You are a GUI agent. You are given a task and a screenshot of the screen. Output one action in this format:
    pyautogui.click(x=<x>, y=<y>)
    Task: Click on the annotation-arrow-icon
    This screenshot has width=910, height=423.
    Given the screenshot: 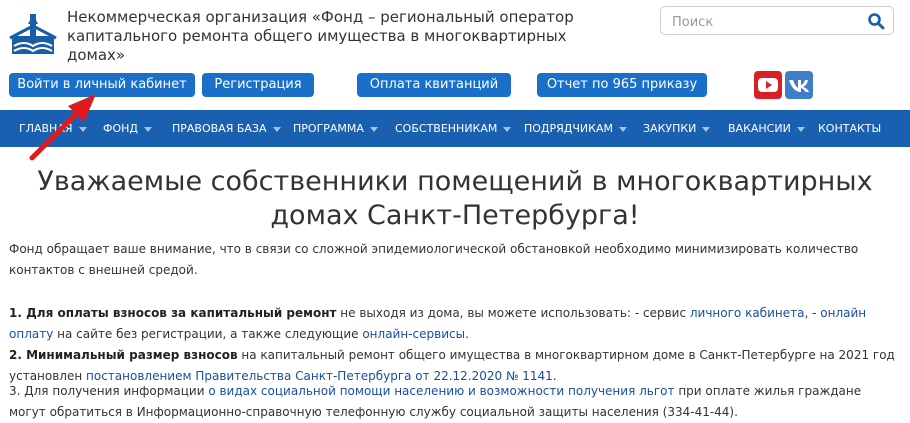 What is the action you would take?
    pyautogui.click(x=62, y=127)
    